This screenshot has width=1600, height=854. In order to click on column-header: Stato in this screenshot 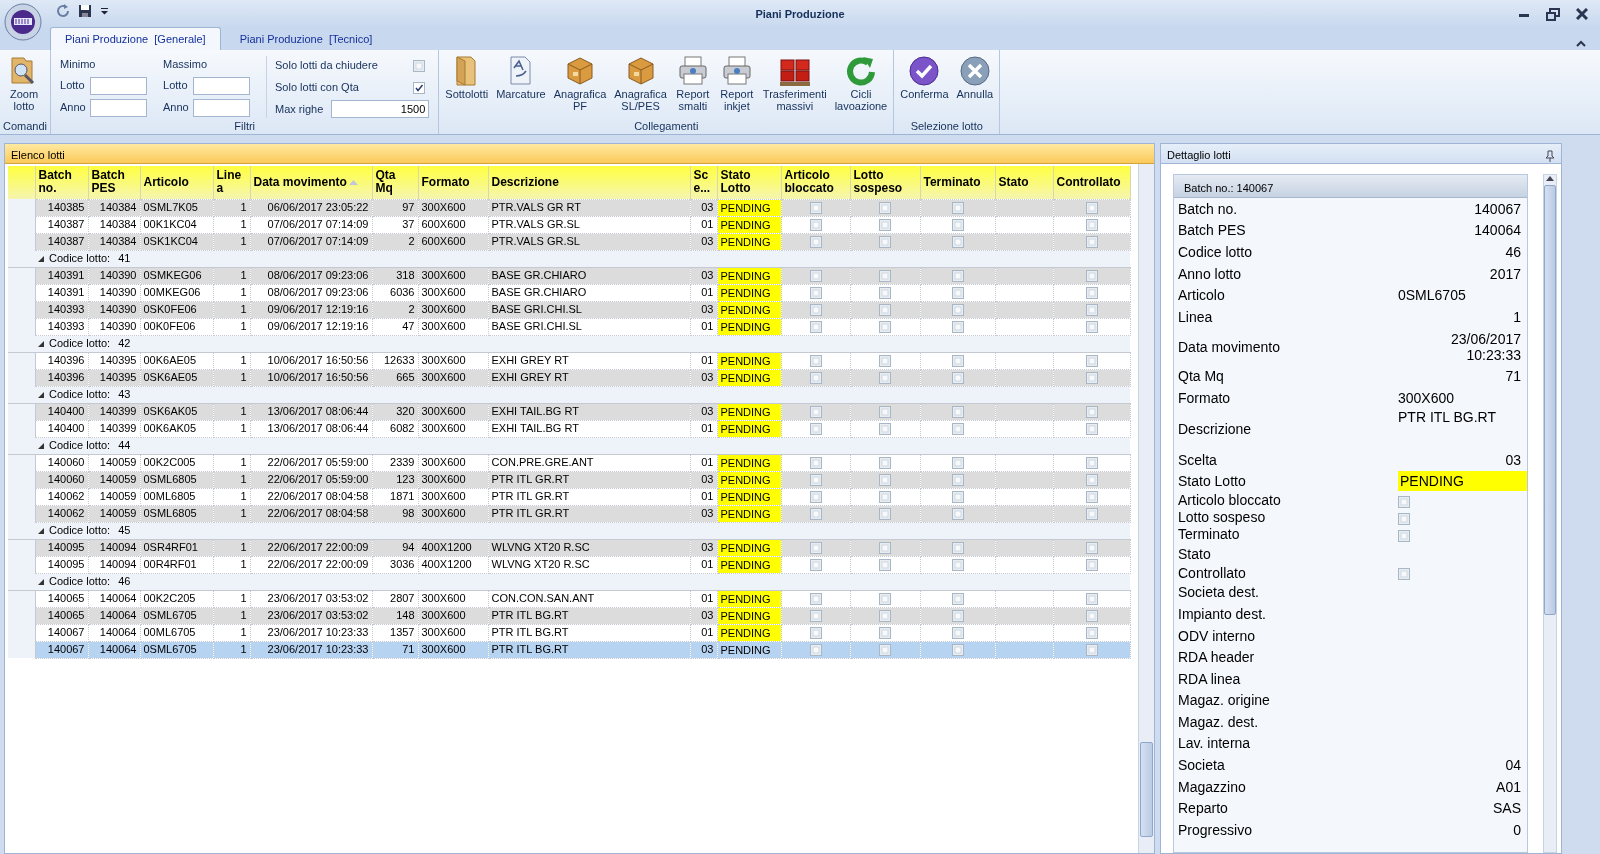, I will do `click(1024, 182)`.